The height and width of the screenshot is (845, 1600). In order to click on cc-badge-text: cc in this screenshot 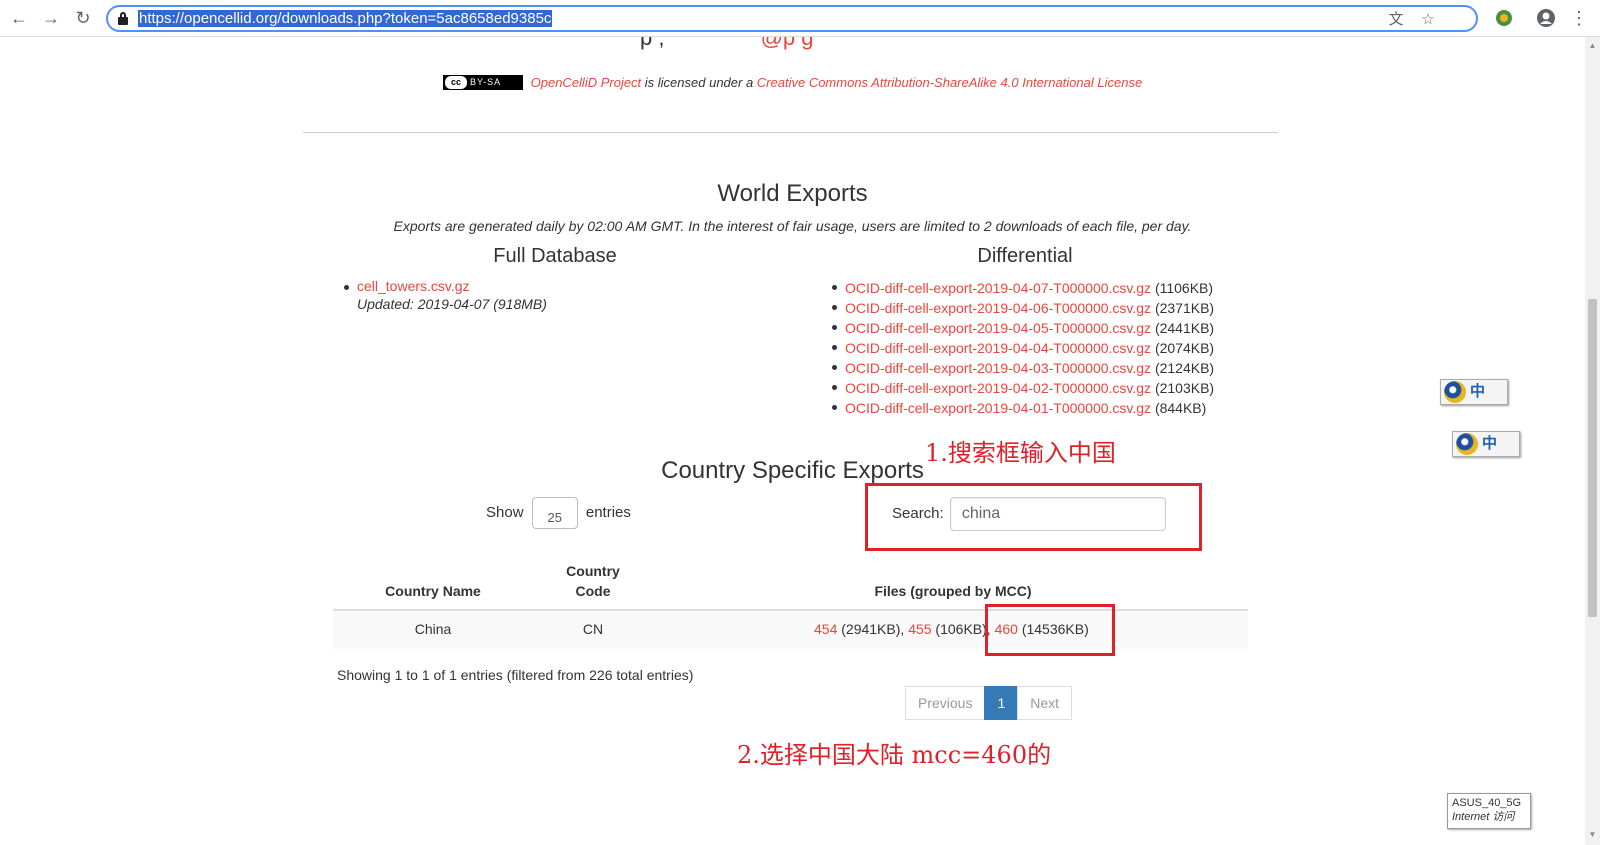, I will do `click(456, 82)`.